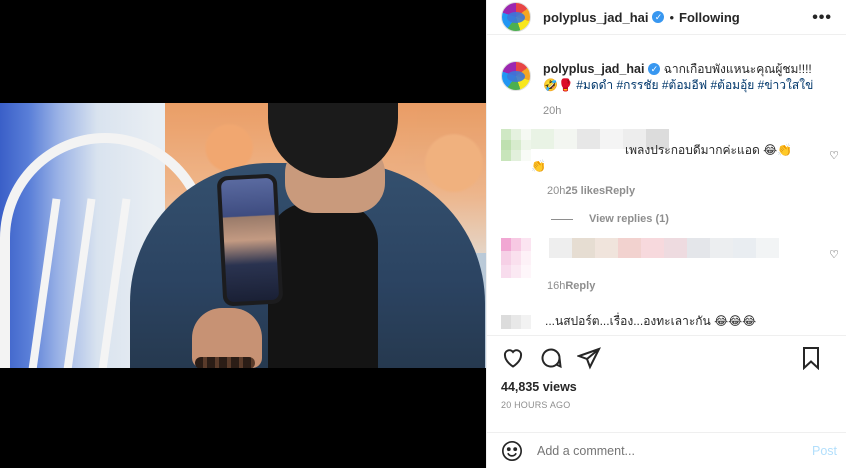 The height and width of the screenshot is (468, 846). What do you see at coordinates (824, 451) in the screenshot?
I see `post-comment-button: Post` at bounding box center [824, 451].